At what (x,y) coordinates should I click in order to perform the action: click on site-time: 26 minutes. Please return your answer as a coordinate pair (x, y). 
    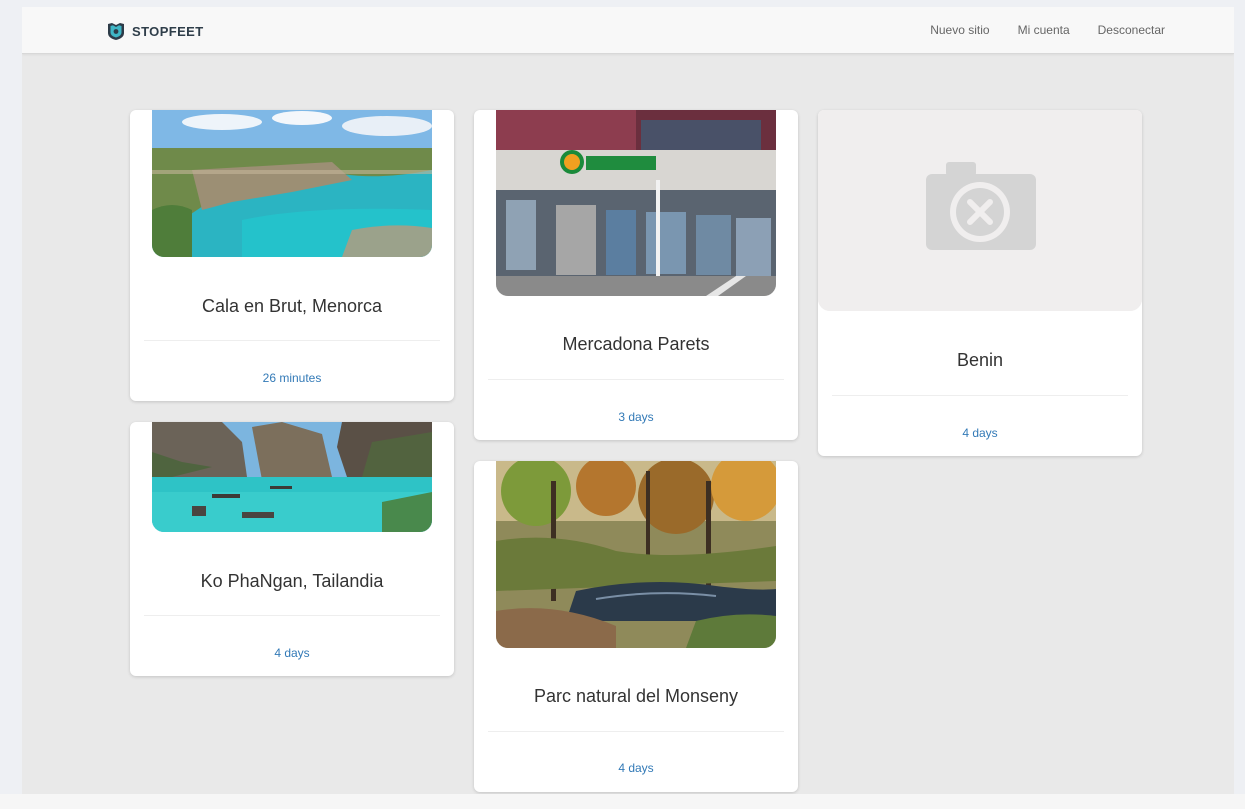
    Looking at the image, I should click on (292, 378).